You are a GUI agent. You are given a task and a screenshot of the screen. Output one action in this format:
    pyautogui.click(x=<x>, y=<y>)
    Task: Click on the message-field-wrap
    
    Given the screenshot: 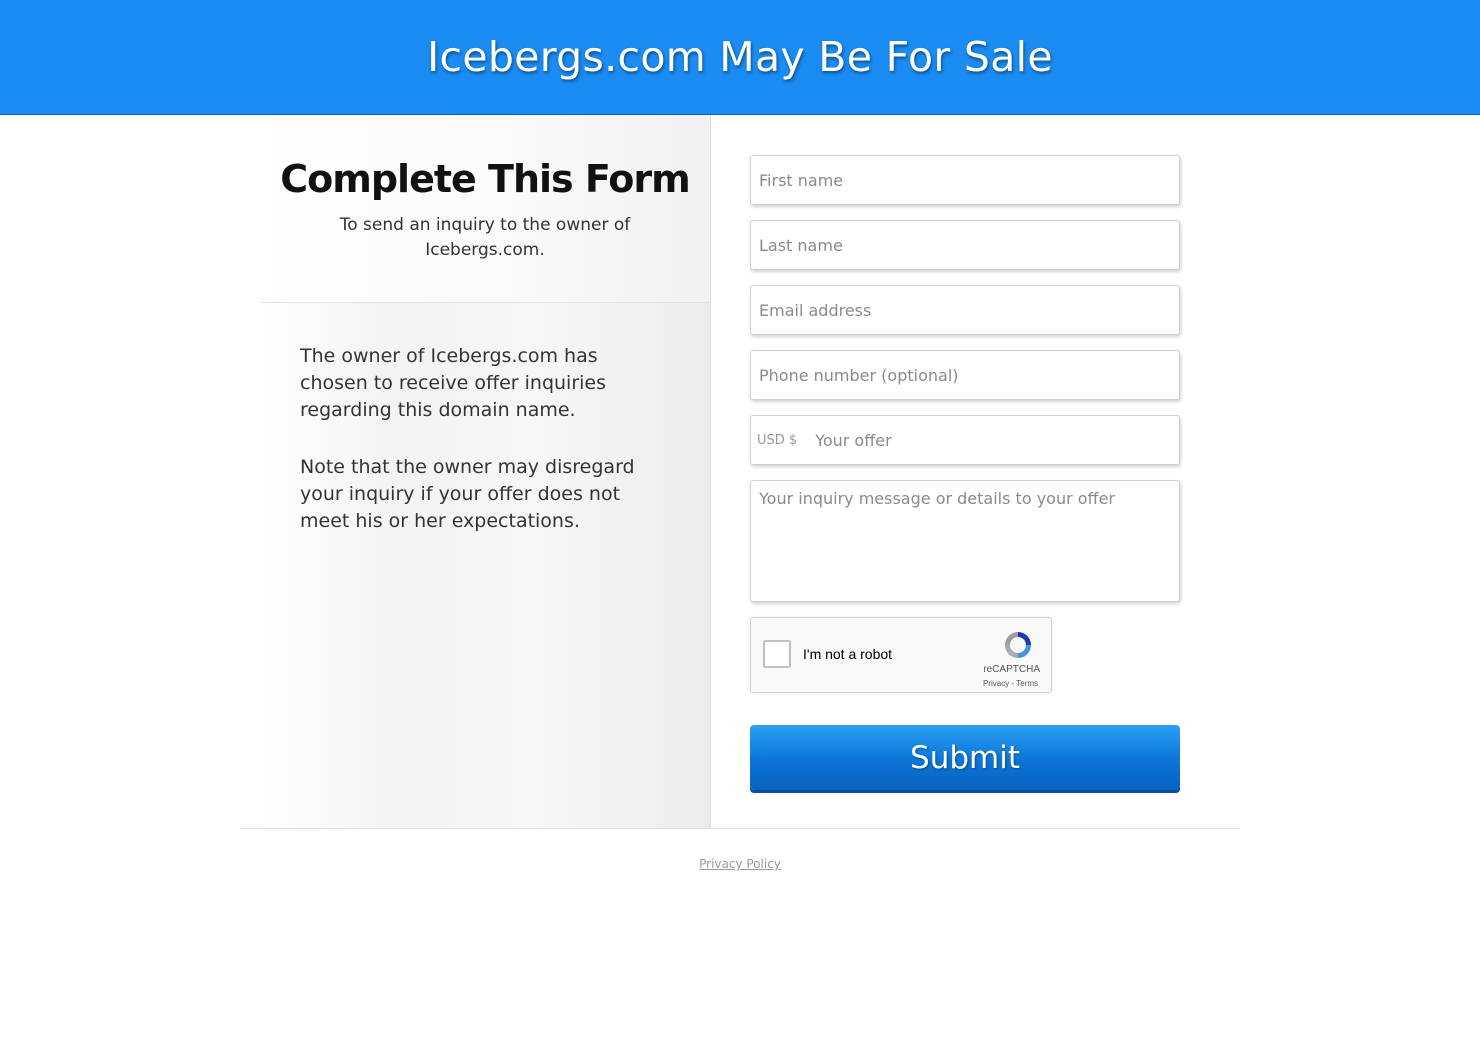 What is the action you would take?
    pyautogui.click(x=965, y=541)
    